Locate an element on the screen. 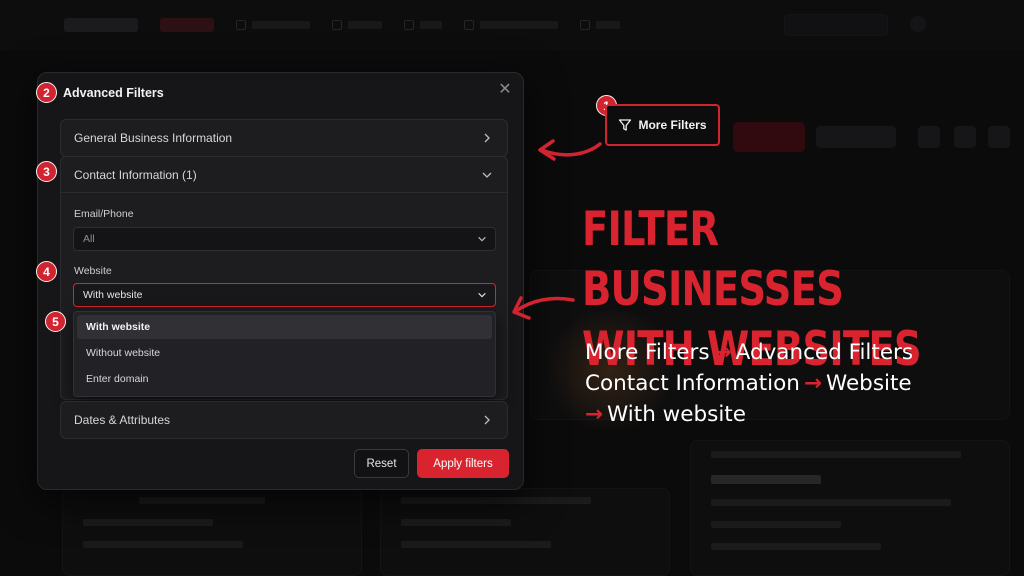 The height and width of the screenshot is (576, 1024). email-phone-value: All is located at coordinates (89, 239).